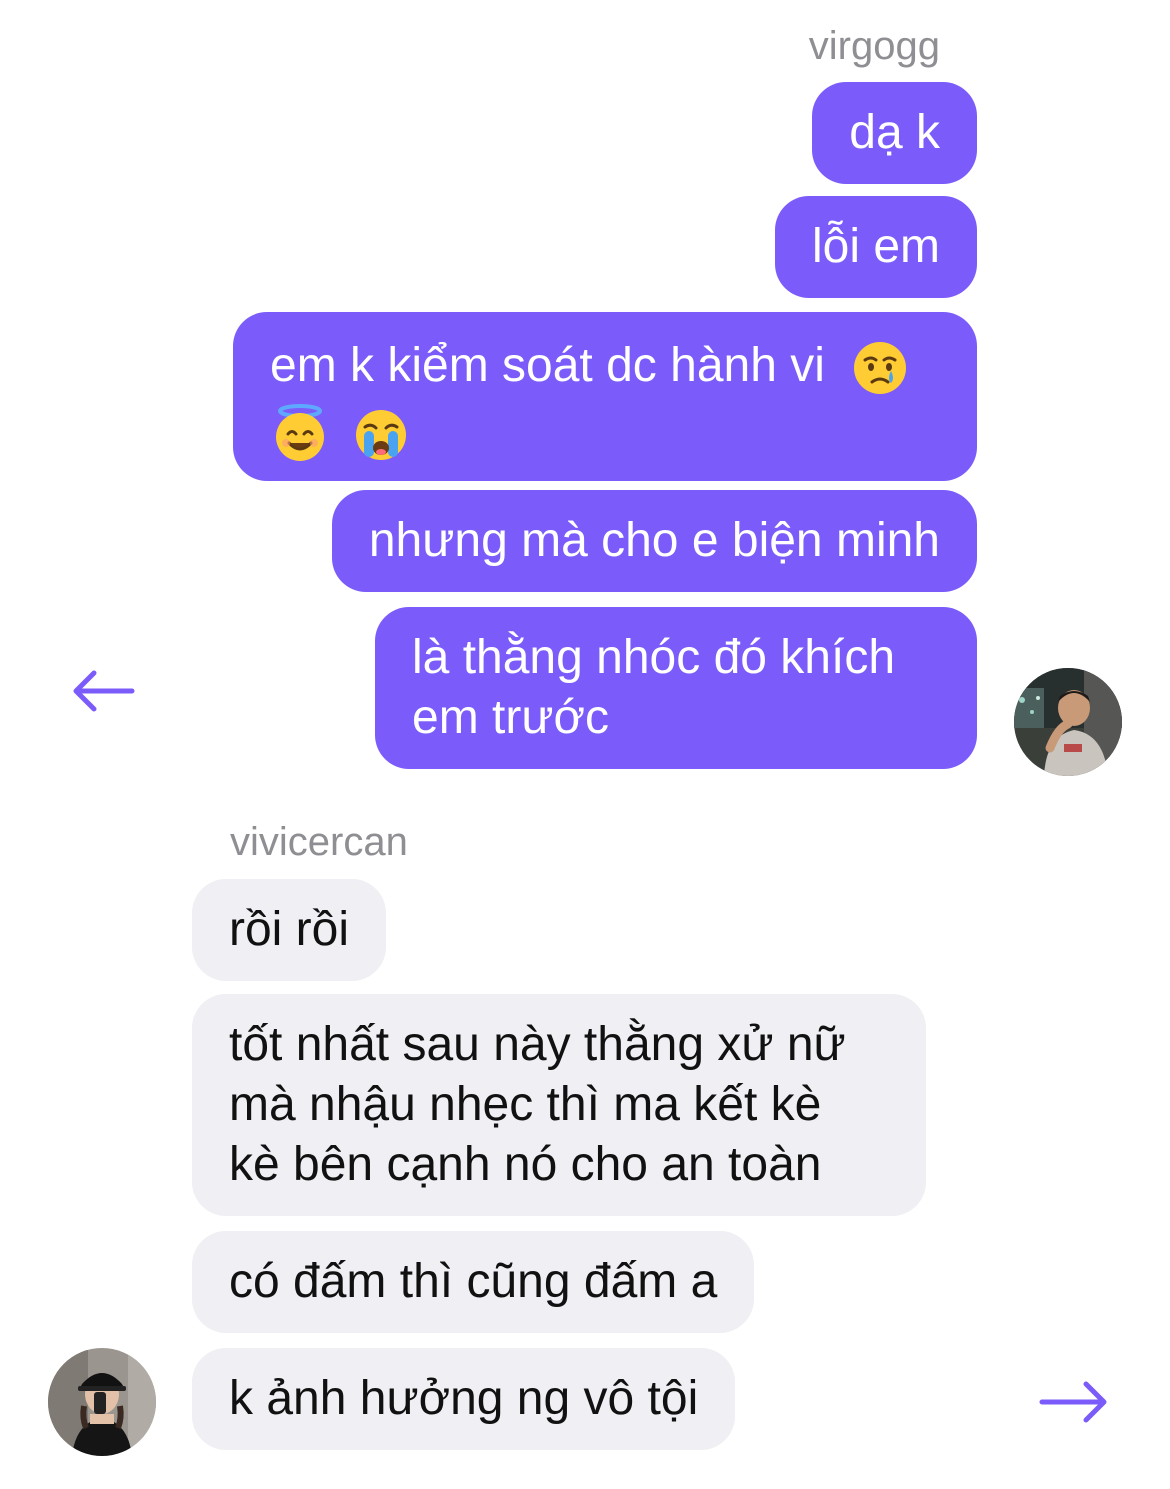  I want to click on message-text: em k kiểm soát dc hành vi, so click(547, 365).